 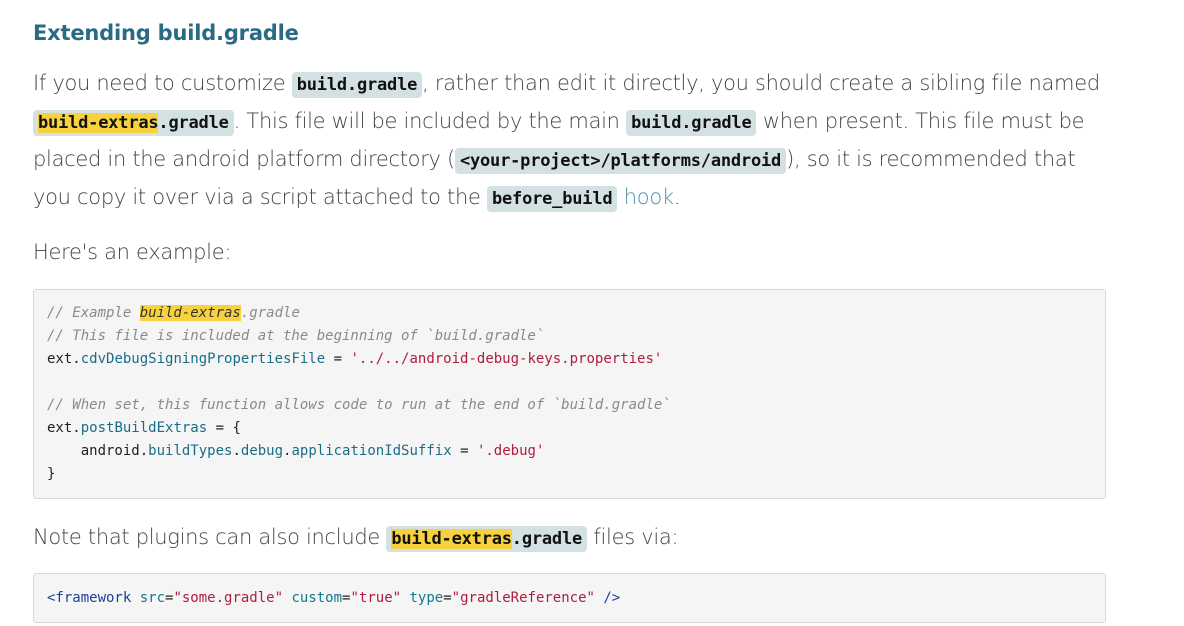 I want to click on code-string: "true", so click(x=376, y=598).